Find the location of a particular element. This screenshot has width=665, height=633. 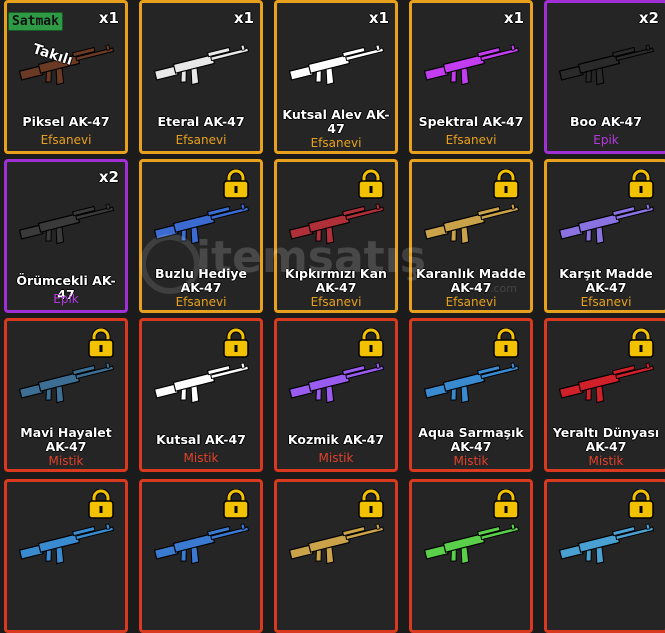

item-name: Karanlık Madde AK-47 is located at coordinates (471, 280).